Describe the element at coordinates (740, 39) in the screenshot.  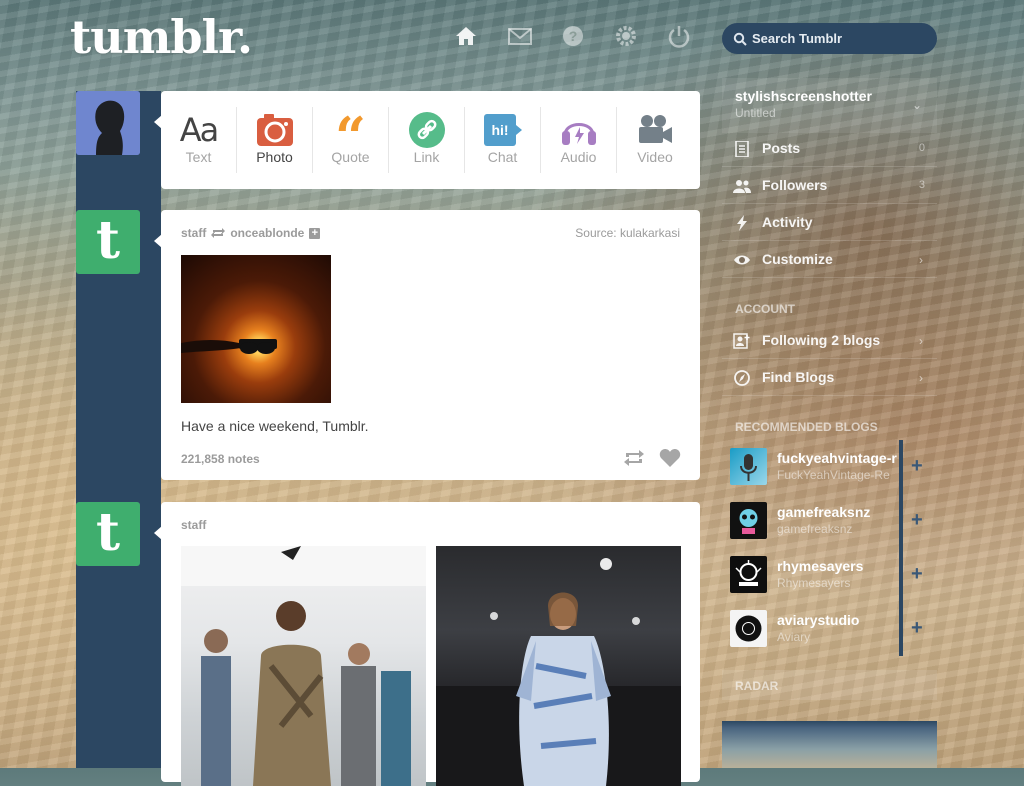
I see `search-icon` at that location.